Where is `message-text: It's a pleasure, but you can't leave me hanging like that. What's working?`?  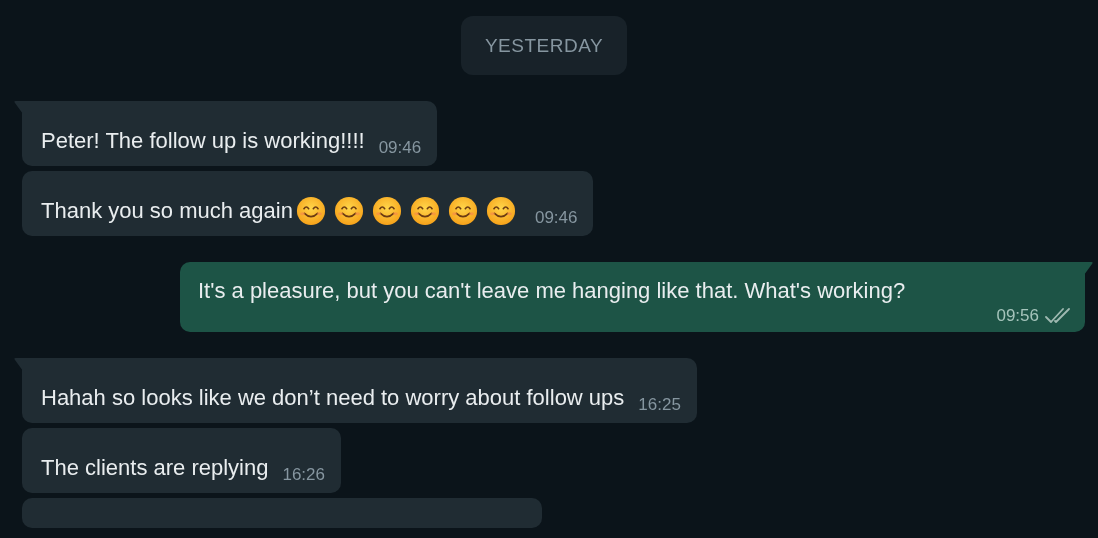 message-text: It's a pleasure, but you can't leave me hanging like that. What's working? is located at coordinates (552, 290).